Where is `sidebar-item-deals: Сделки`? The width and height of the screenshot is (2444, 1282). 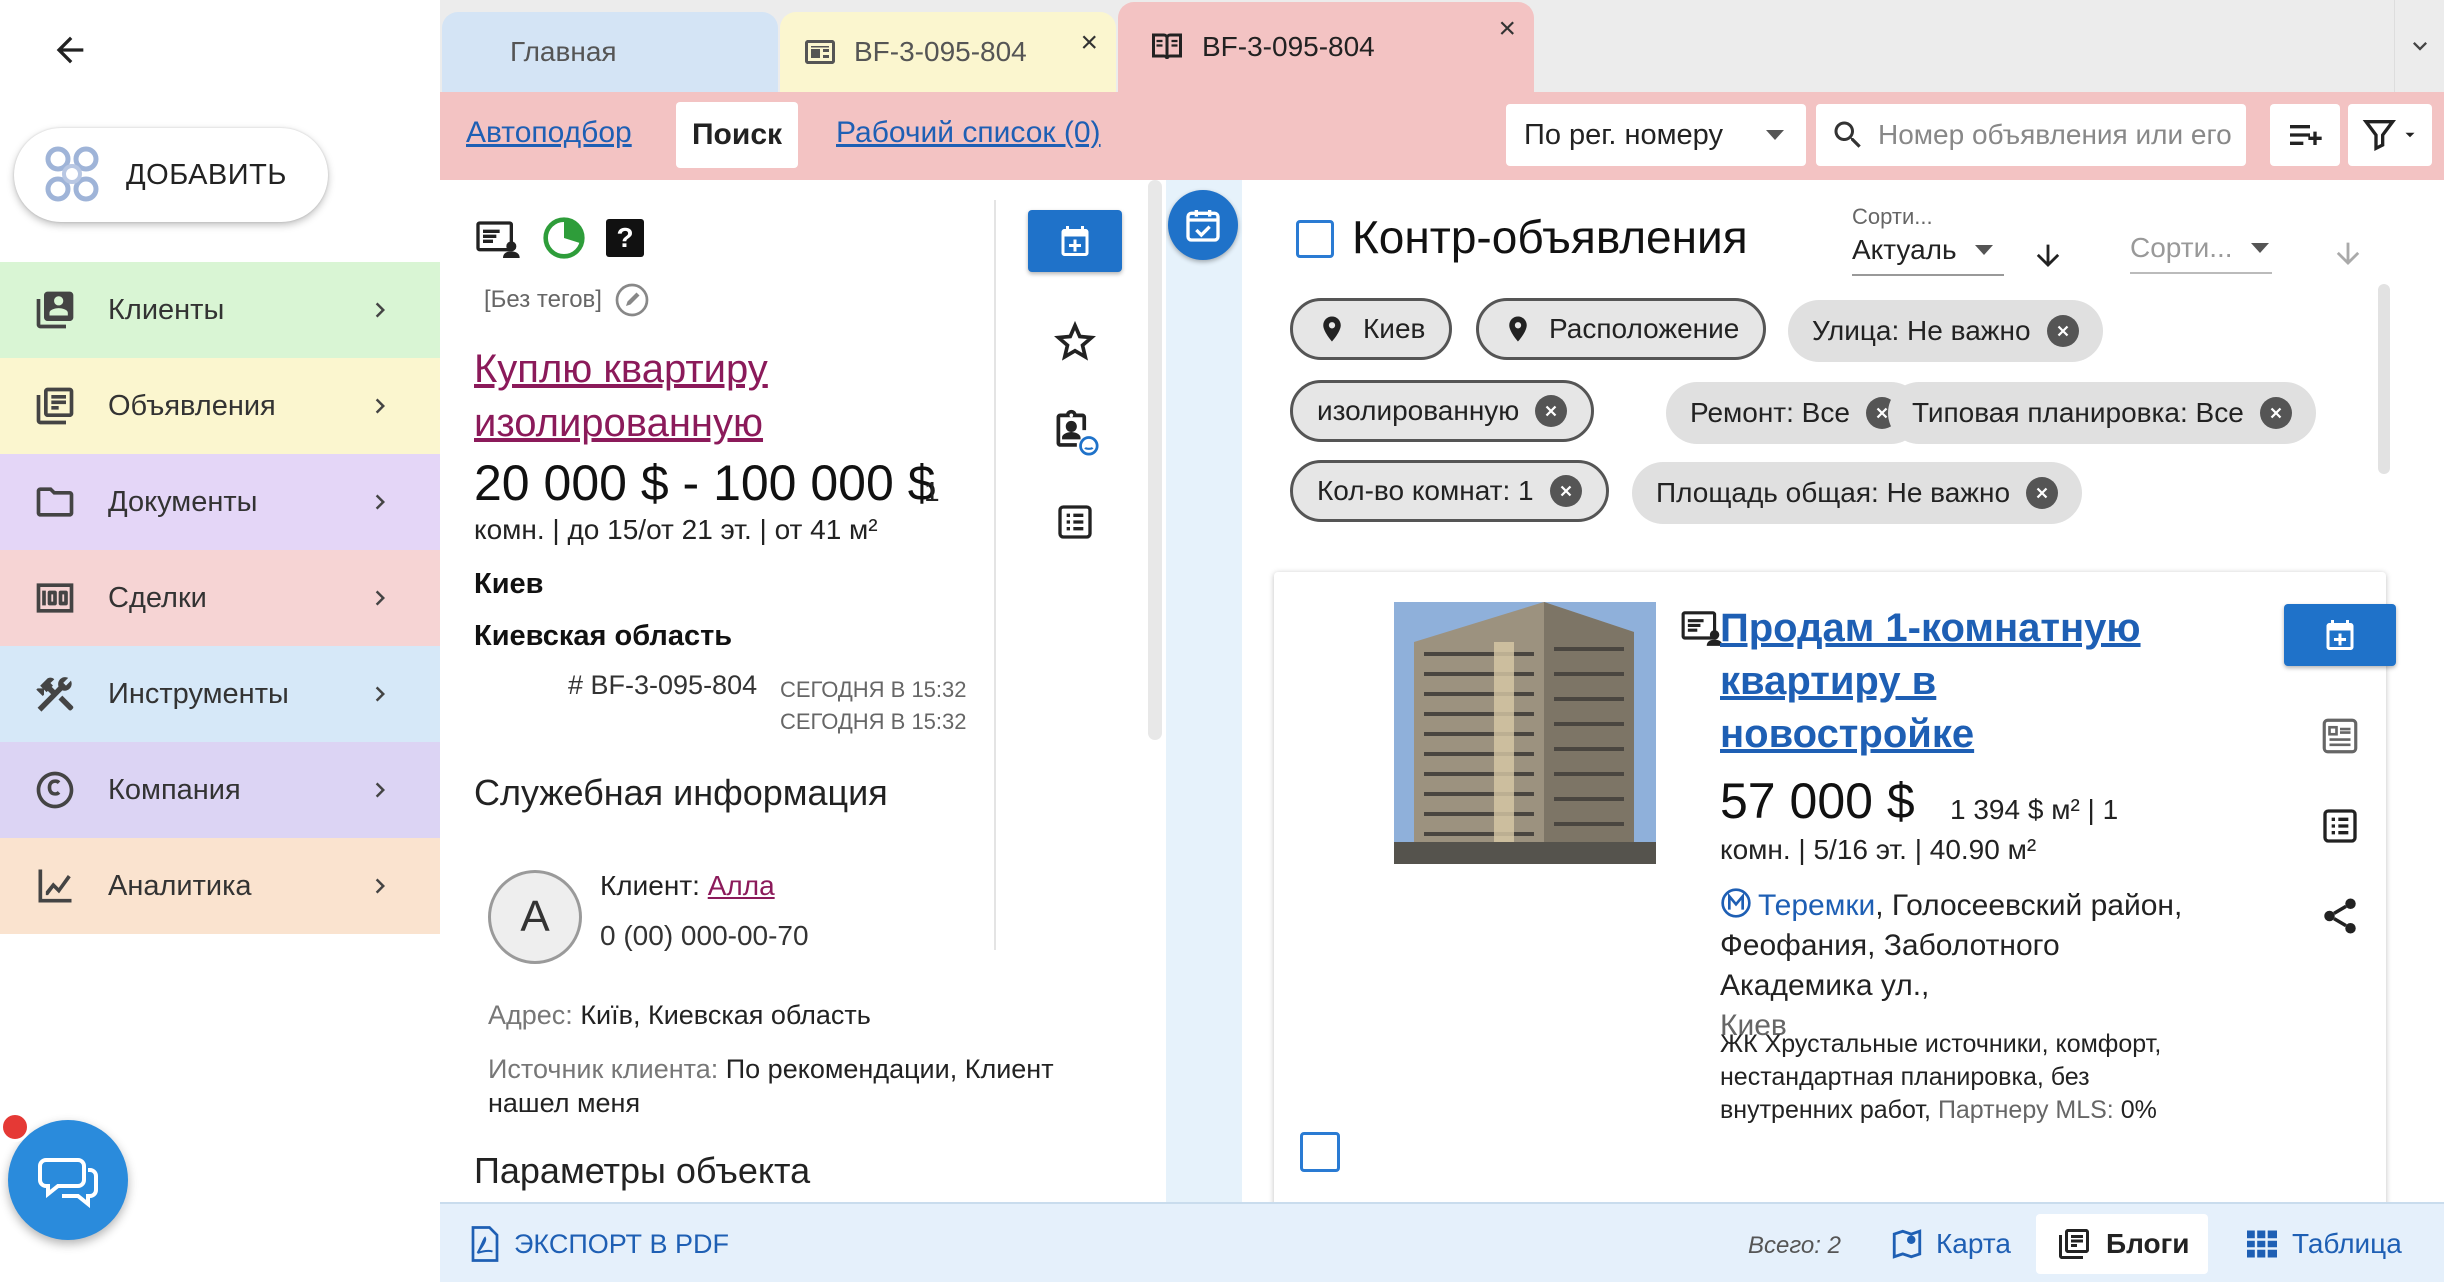 sidebar-item-deals: Сделки is located at coordinates (220, 598).